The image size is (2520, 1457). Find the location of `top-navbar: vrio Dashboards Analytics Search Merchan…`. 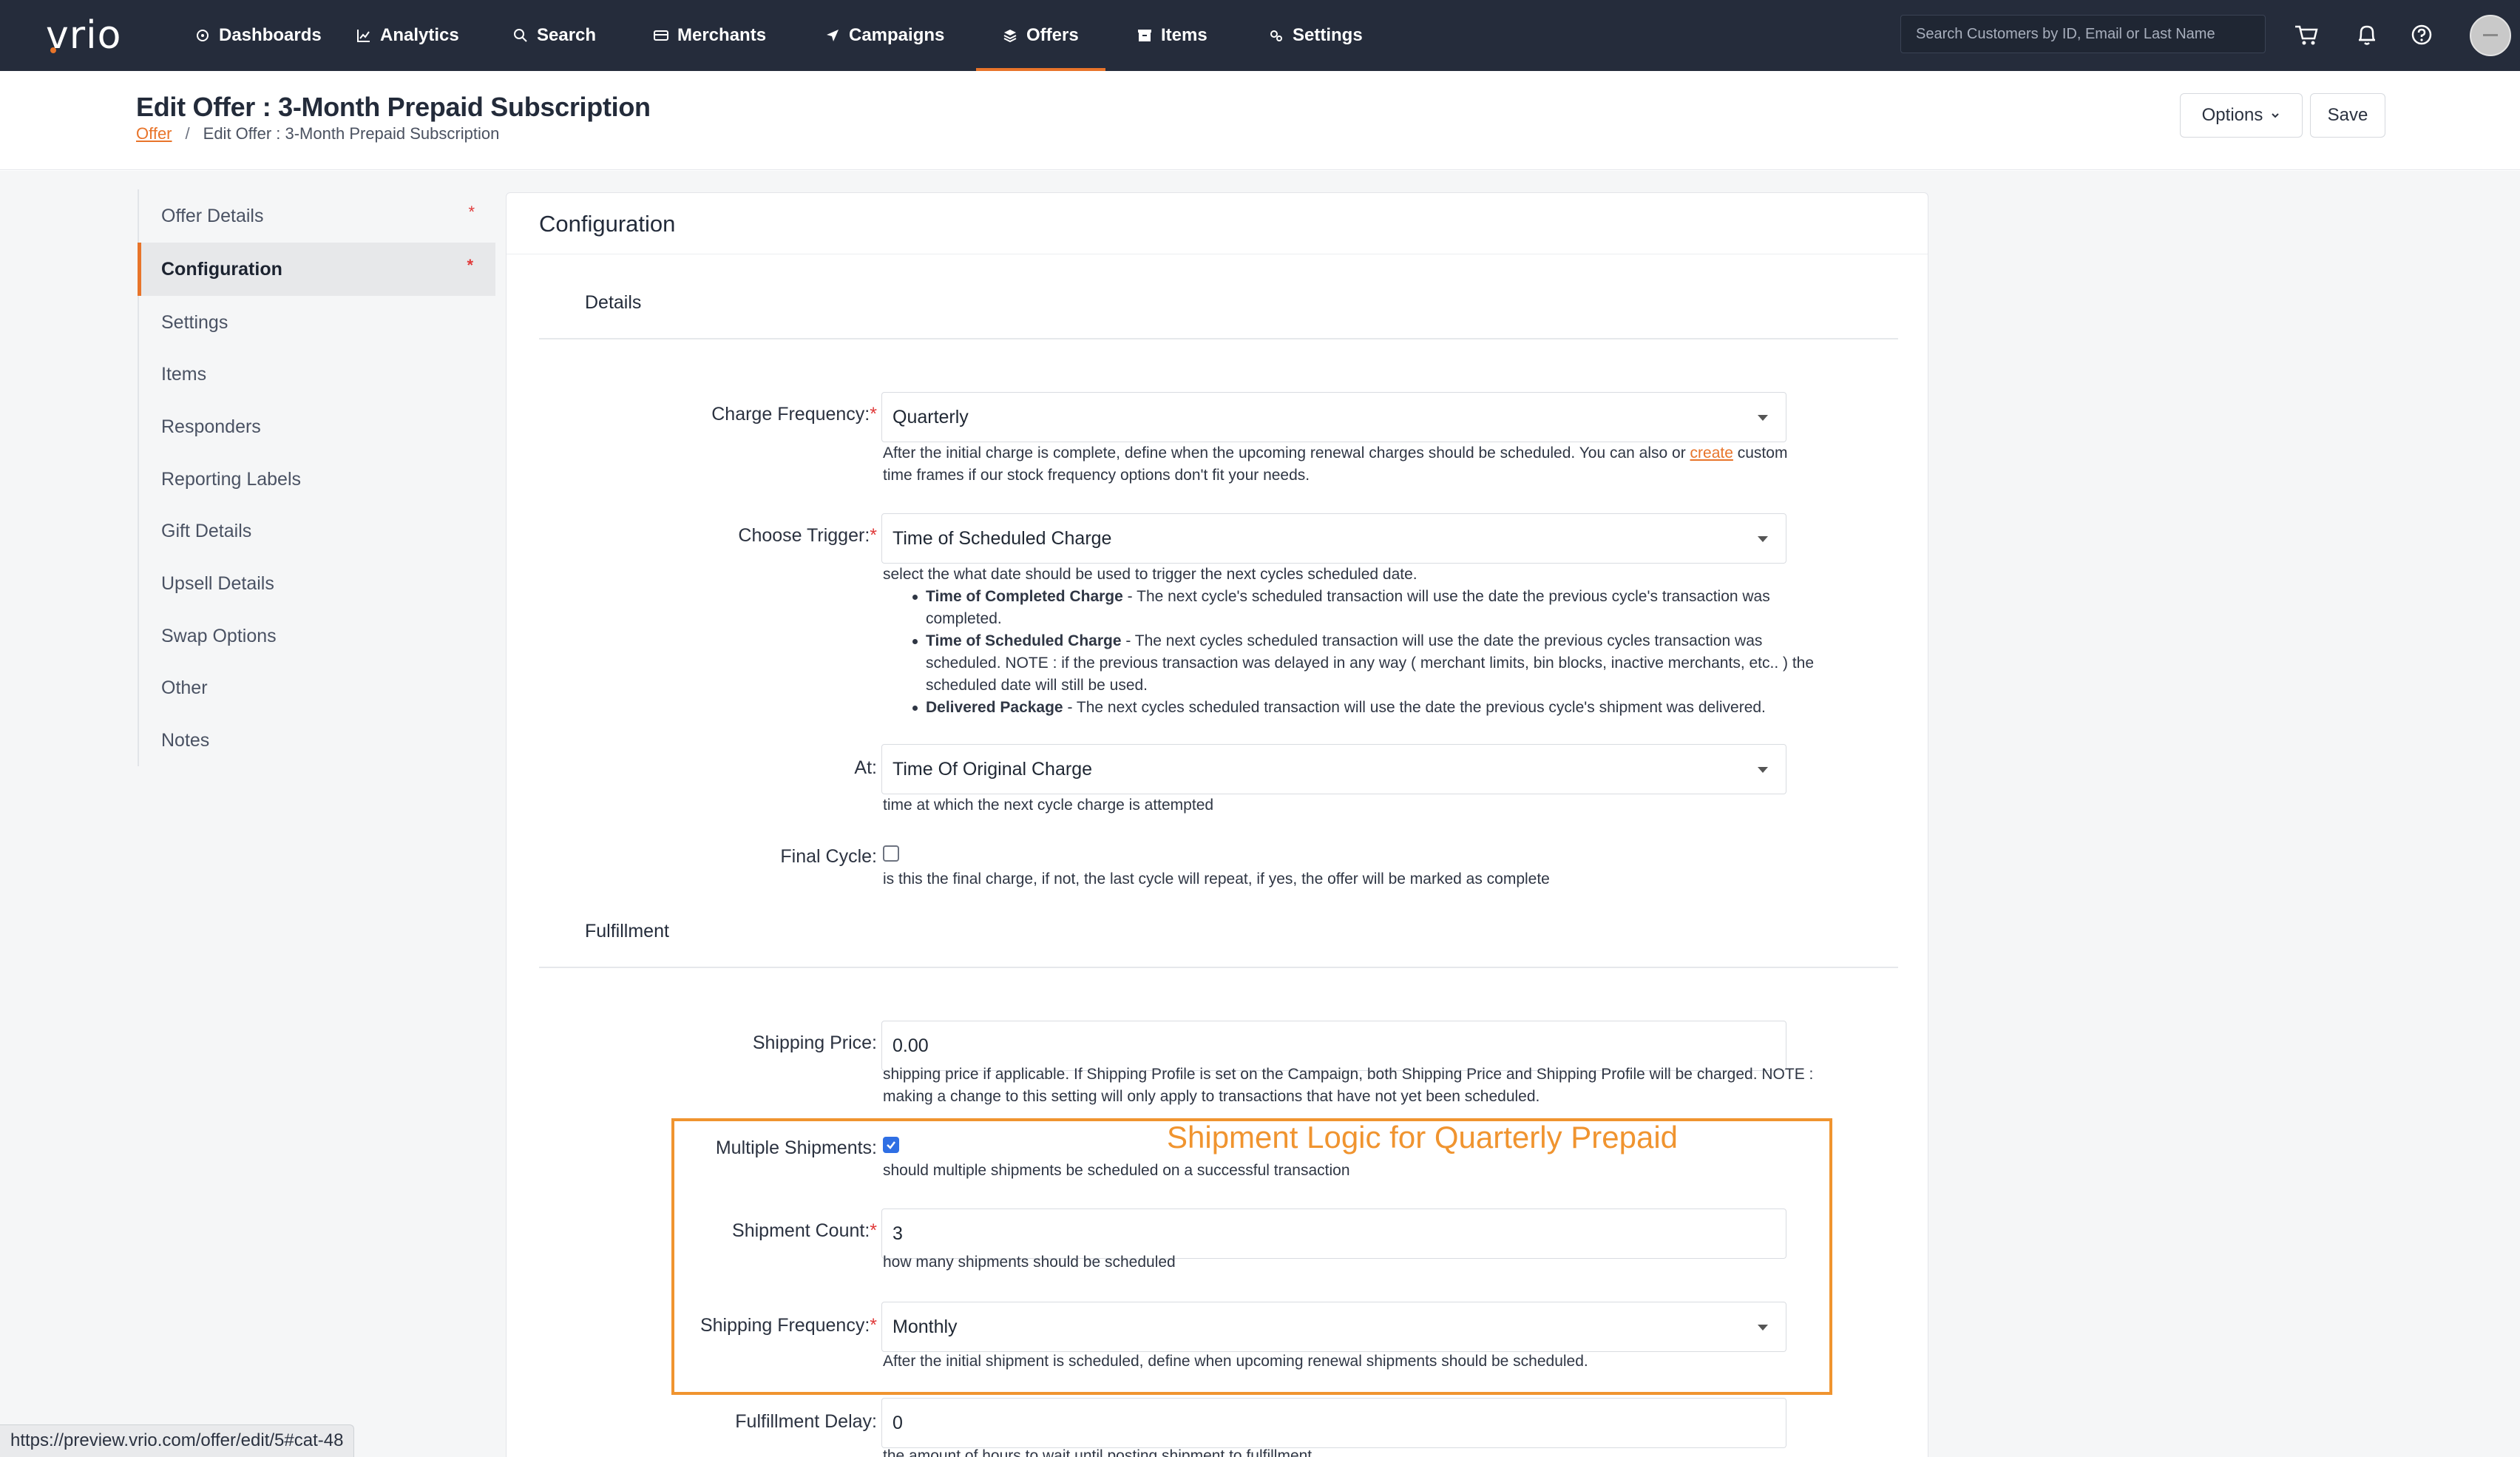

top-navbar: vrio Dashboards Analytics Search Merchan… is located at coordinates (1260, 35).